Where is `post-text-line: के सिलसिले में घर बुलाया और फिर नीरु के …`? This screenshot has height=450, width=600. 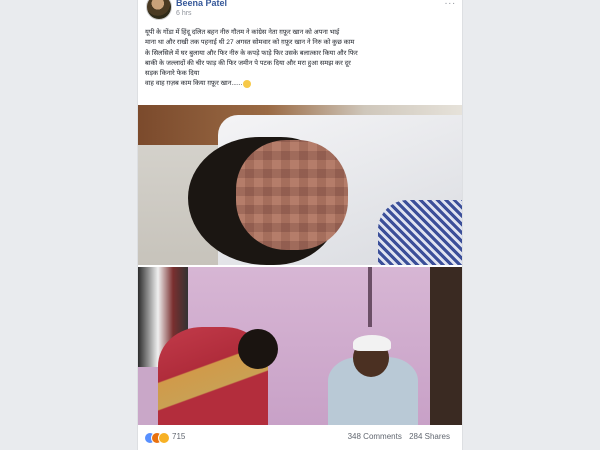 post-text-line: के सिलसिले में घर बुलाया और फिर नीरु के … is located at coordinates (251, 53).